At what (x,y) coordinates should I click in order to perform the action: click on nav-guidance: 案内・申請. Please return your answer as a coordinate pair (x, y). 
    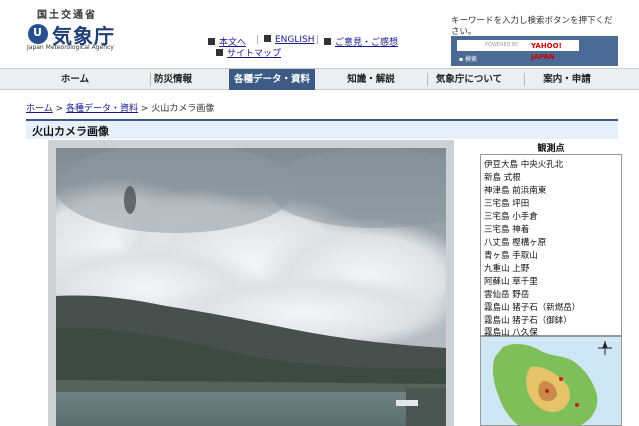
    Looking at the image, I should click on (567, 79).